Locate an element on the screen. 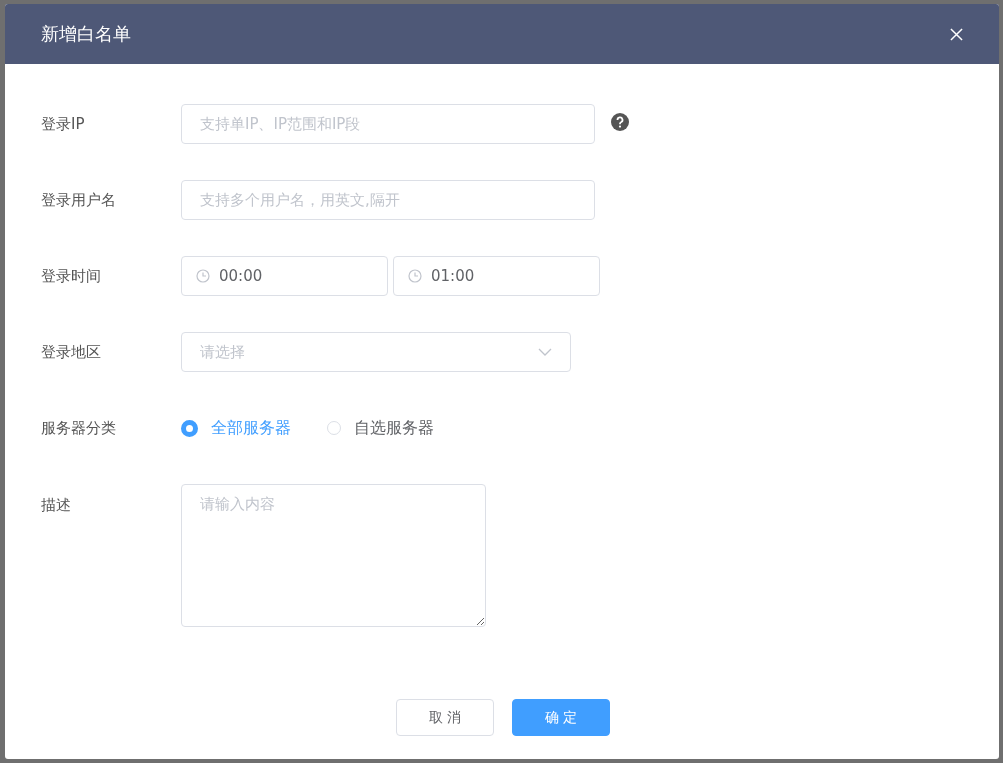 Image resolution: width=1003 pixels, height=763 pixels. time-value: 01:00 is located at coordinates (453, 276).